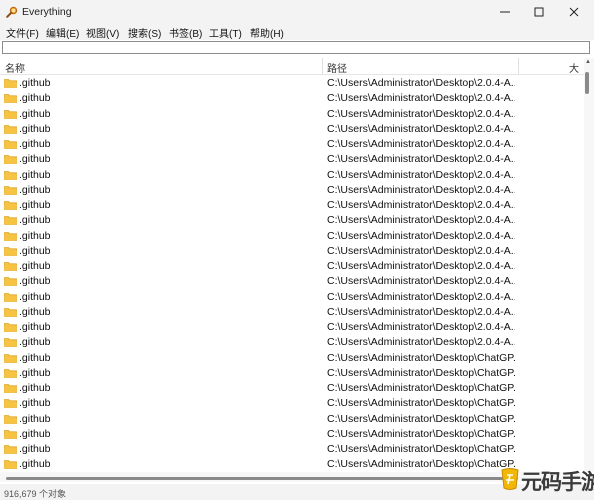  Describe the element at coordinates (225, 32) in the screenshot. I see `menu-tools: 工具(T)` at that location.